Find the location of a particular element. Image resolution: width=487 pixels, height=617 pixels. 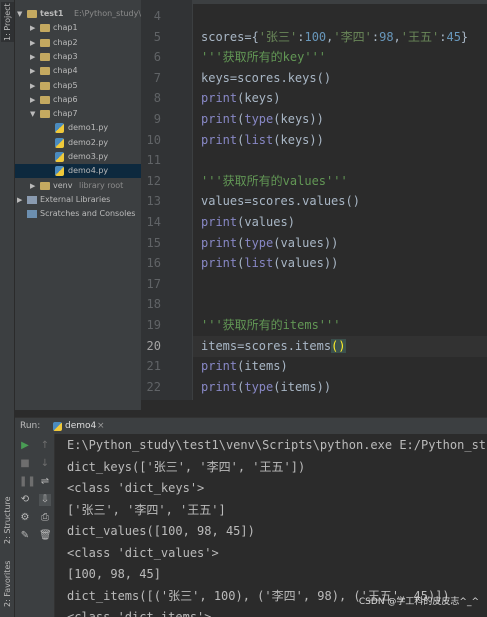

code-line: print(type(keys)) is located at coordinates (262, 119).